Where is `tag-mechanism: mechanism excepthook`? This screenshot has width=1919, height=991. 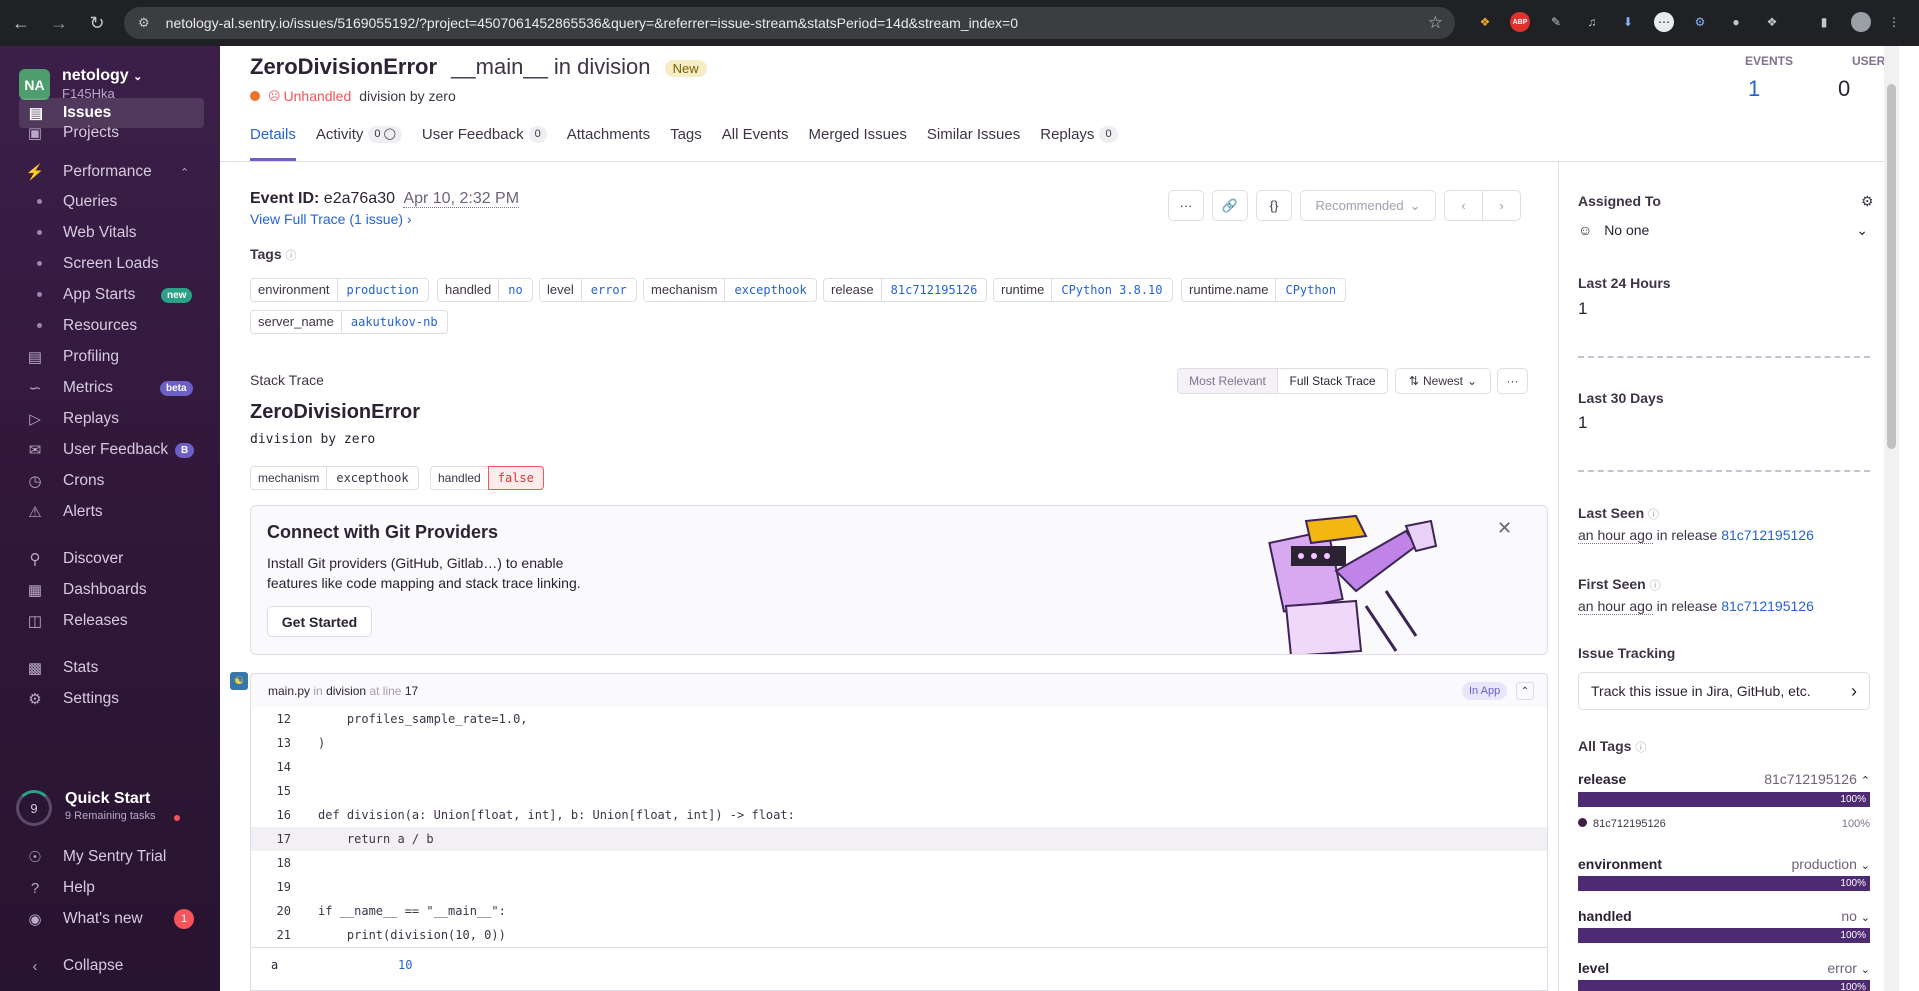
tag-mechanism: mechanism excepthook is located at coordinates (730, 290).